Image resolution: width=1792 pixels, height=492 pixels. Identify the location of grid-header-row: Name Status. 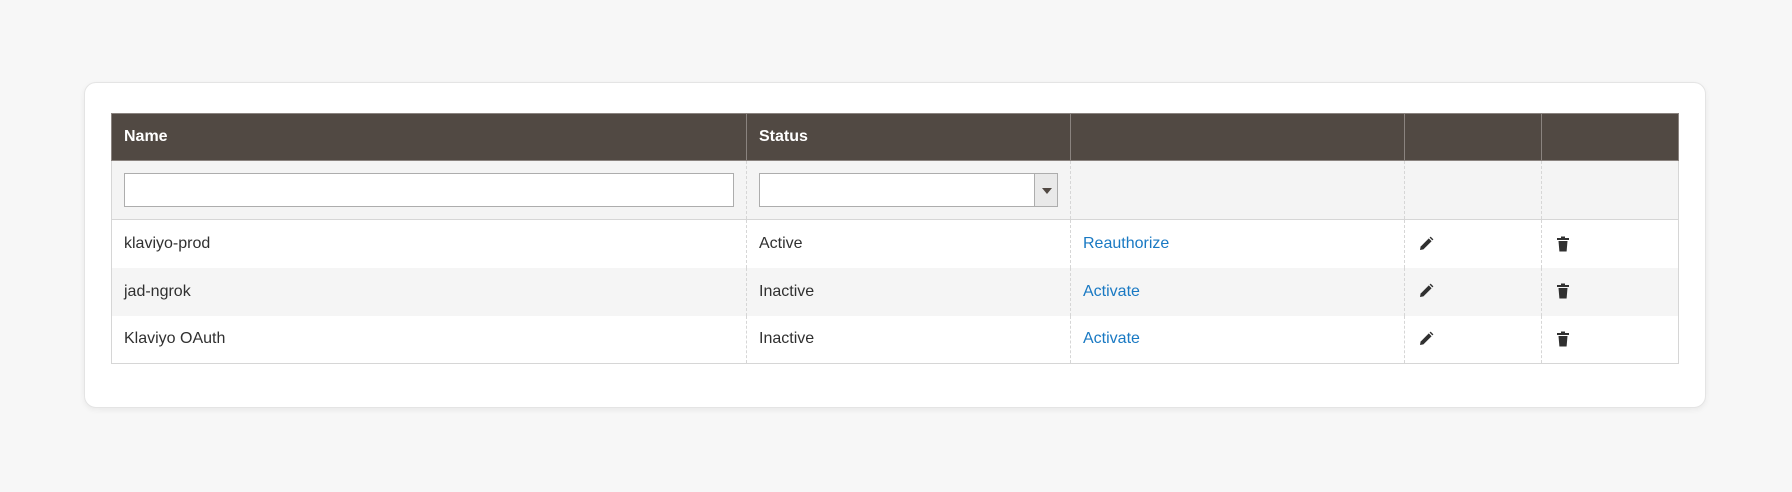
(895, 137).